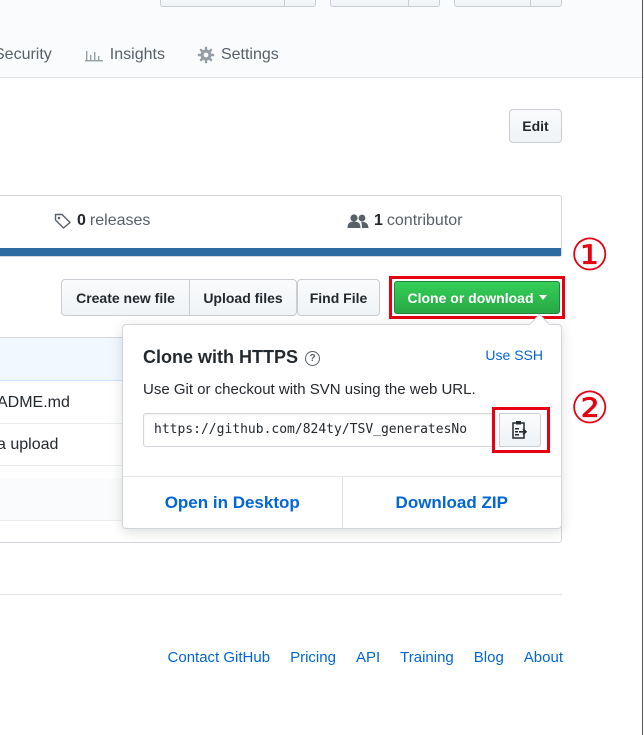 This screenshot has width=644, height=735. What do you see at coordinates (590, 255) in the screenshot?
I see `annotation-step-1: ①` at bounding box center [590, 255].